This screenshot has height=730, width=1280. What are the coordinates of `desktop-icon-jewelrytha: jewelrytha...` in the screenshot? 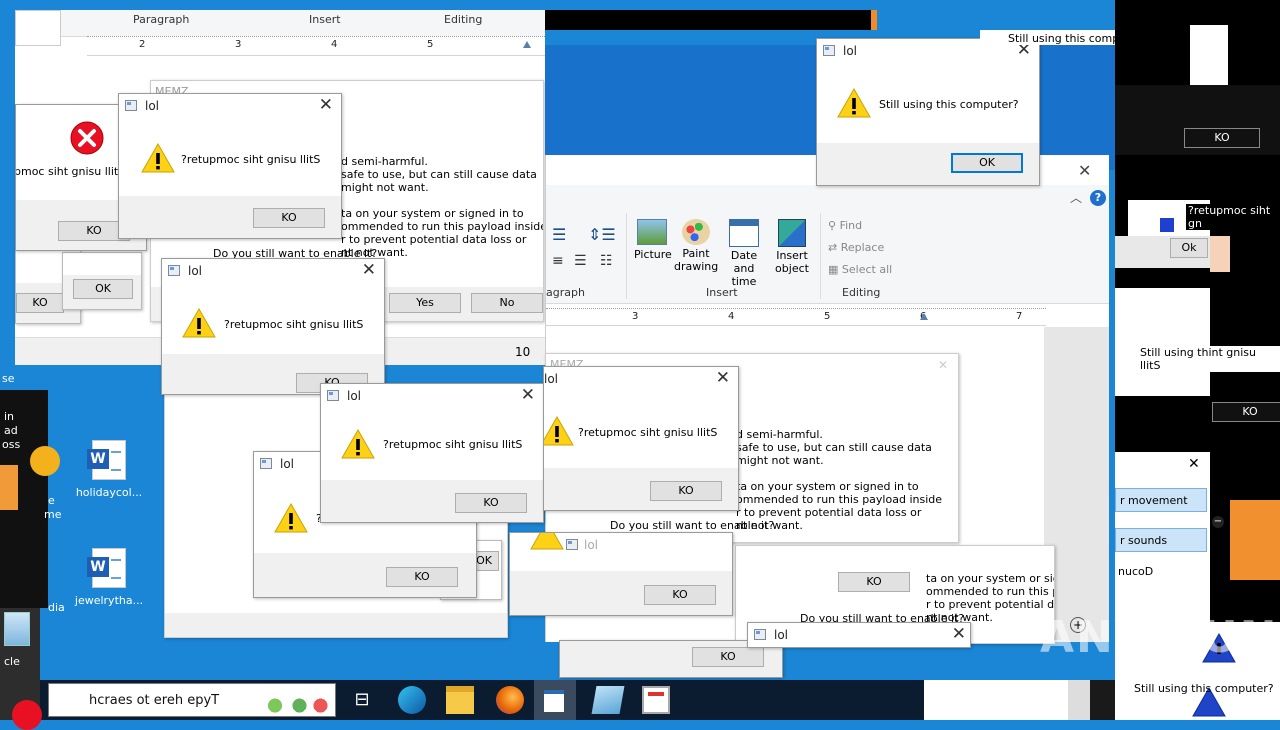 It's located at (109, 577).